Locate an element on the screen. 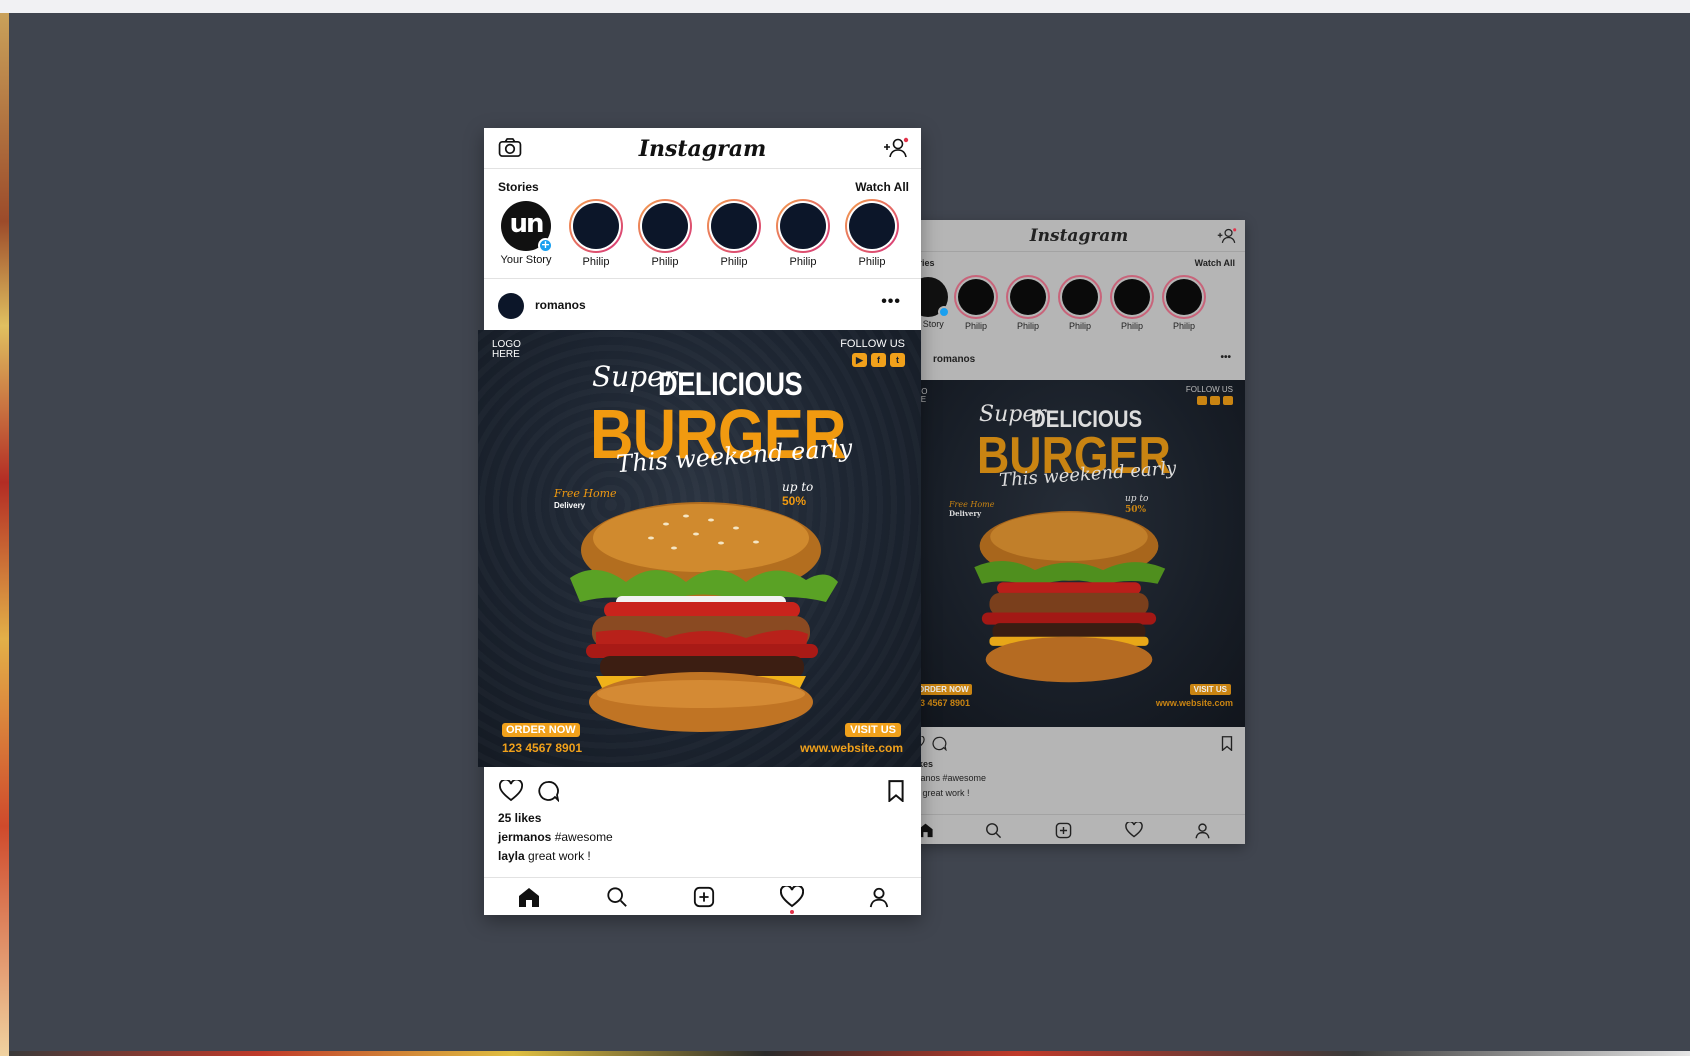 This screenshot has height=1056, width=1690. youtube-icon is located at coordinates (1202, 400).